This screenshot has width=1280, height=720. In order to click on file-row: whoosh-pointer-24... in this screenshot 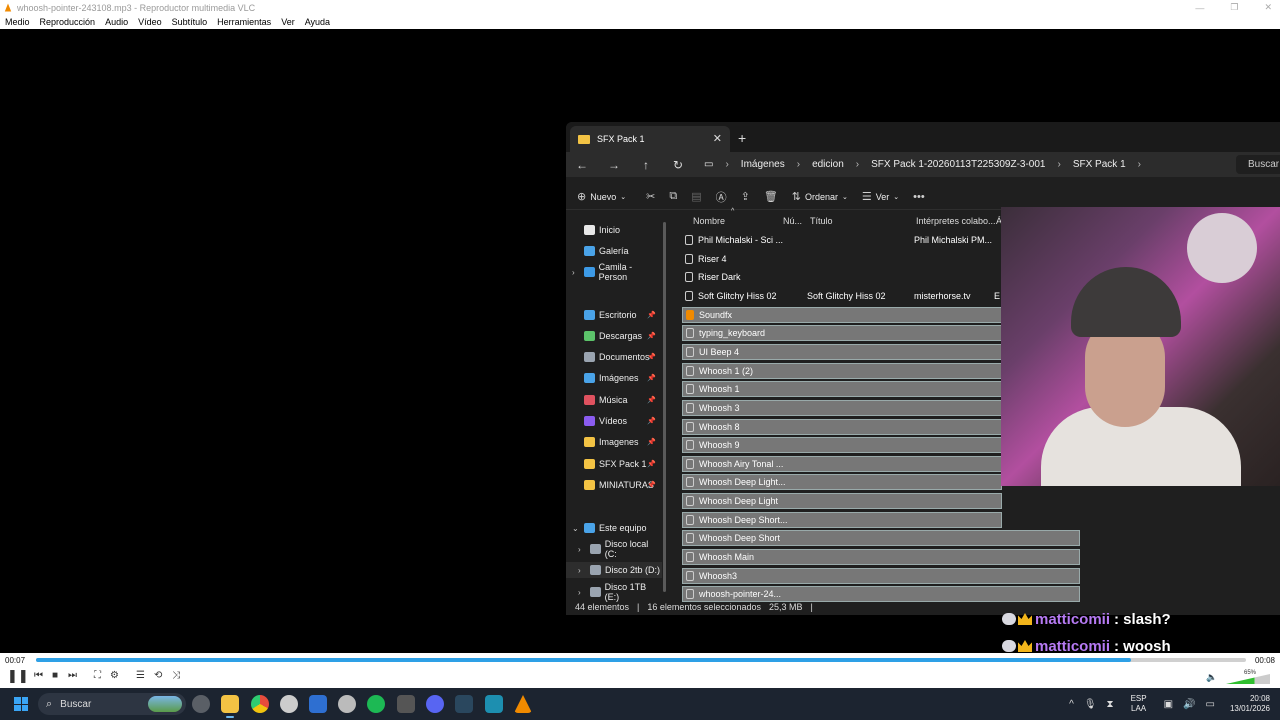, I will do `click(881, 594)`.